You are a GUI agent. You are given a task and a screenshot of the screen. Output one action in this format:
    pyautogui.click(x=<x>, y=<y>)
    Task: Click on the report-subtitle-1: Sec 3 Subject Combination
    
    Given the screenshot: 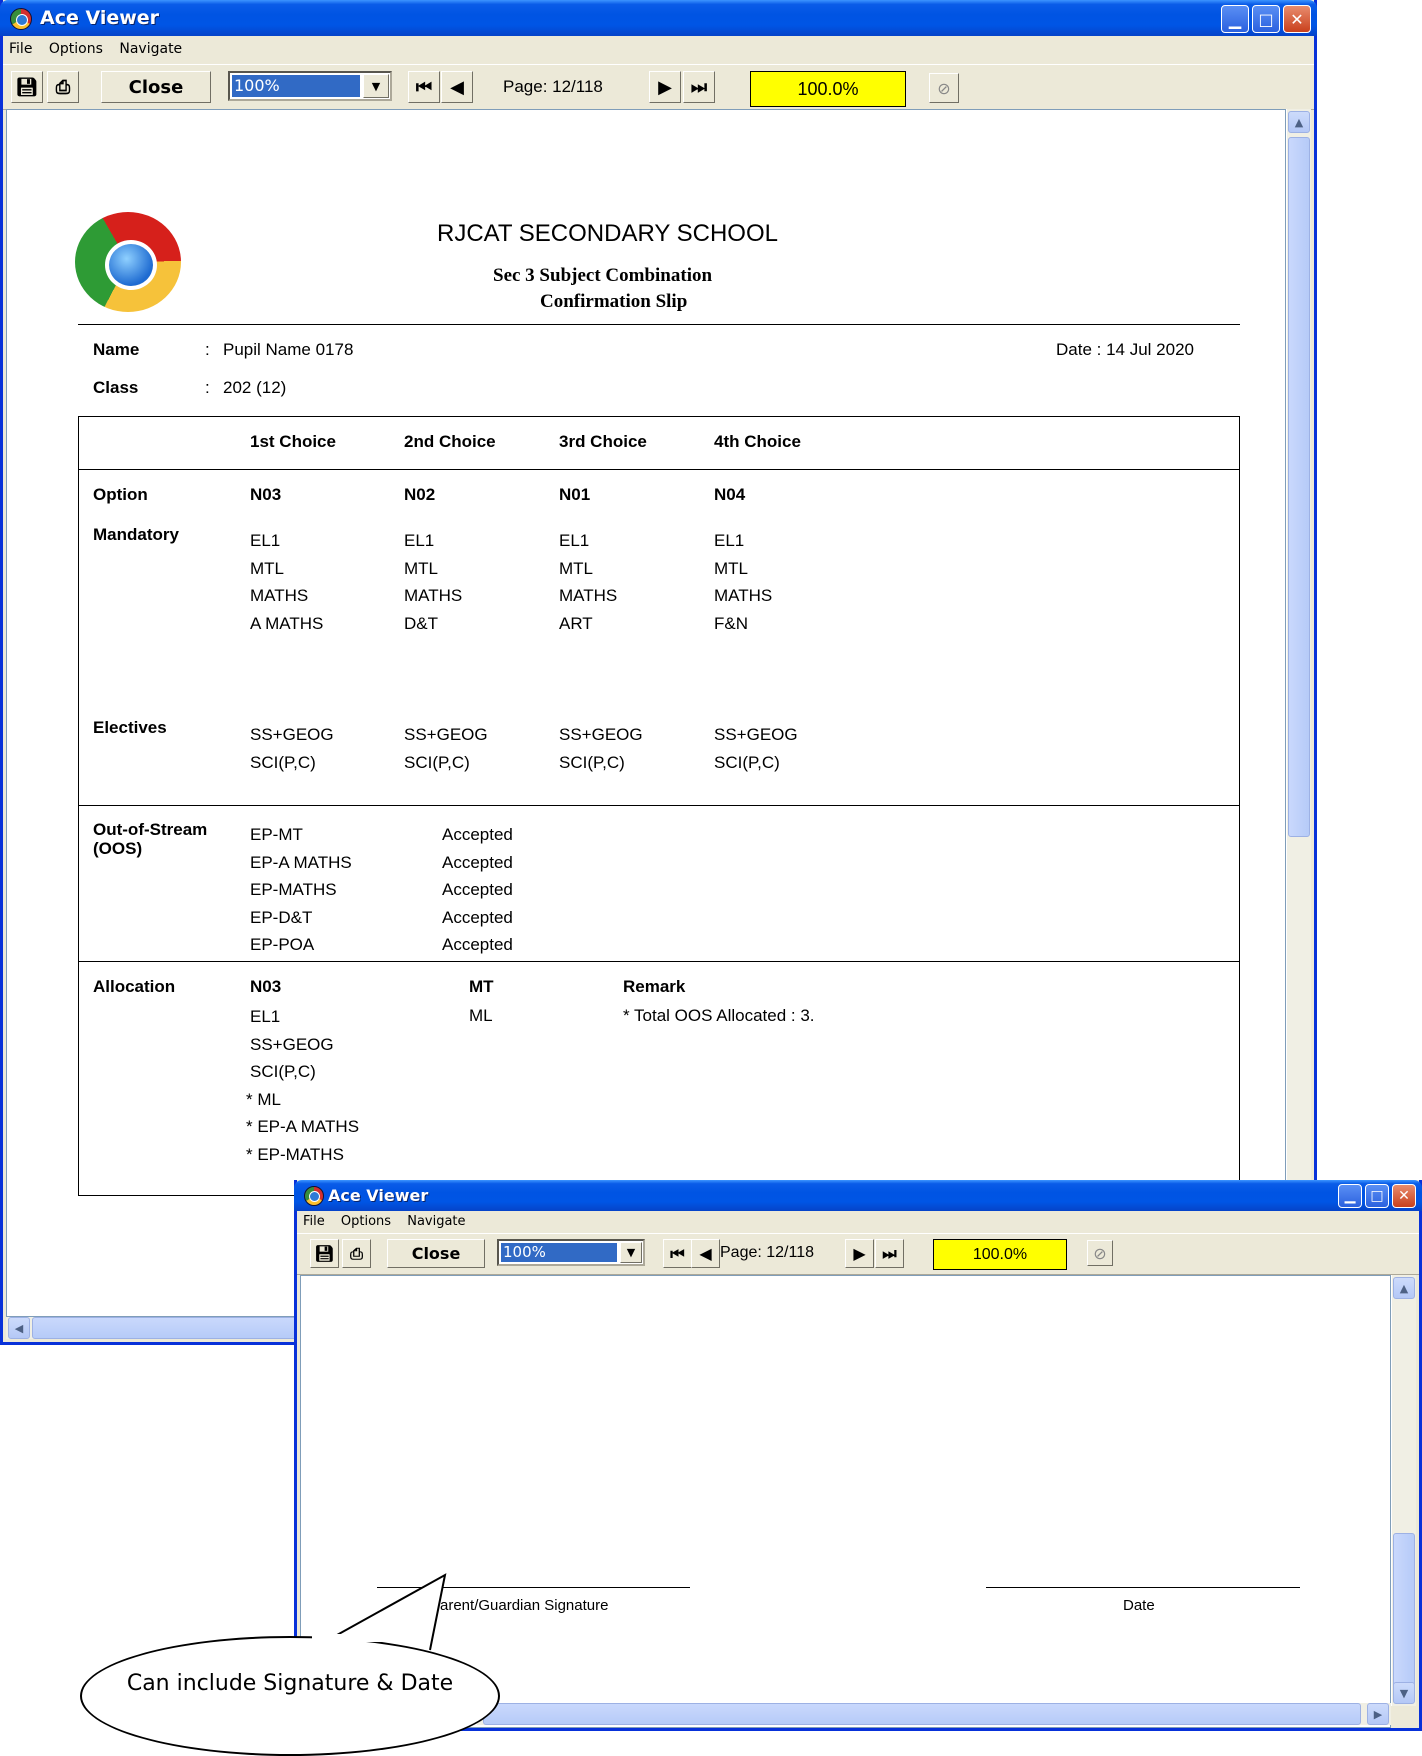 What is the action you would take?
    pyautogui.click(x=603, y=275)
    